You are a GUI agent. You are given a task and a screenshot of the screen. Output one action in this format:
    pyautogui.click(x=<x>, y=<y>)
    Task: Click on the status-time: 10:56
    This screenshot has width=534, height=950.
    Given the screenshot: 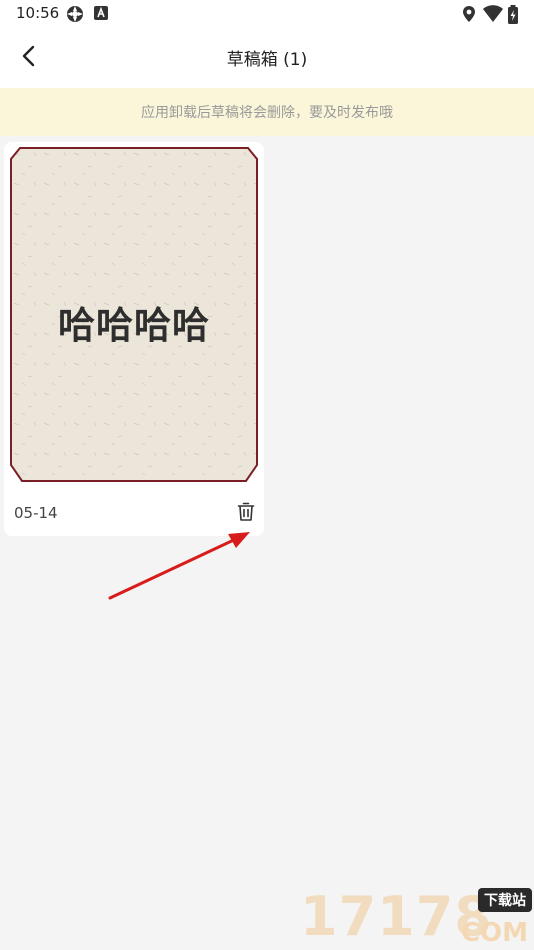 What is the action you would take?
    pyautogui.click(x=38, y=13)
    